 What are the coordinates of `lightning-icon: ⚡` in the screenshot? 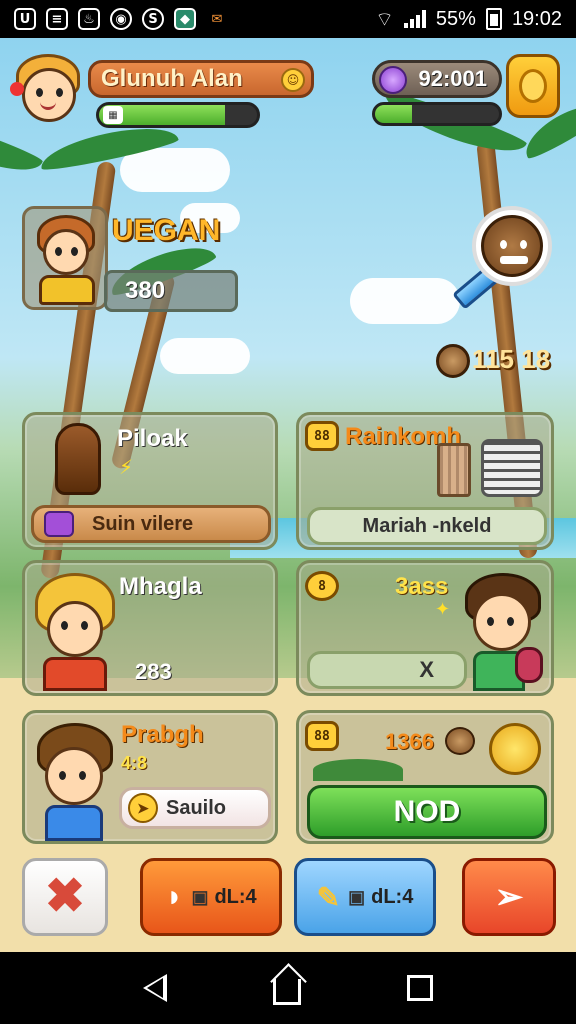 It's located at (126, 467).